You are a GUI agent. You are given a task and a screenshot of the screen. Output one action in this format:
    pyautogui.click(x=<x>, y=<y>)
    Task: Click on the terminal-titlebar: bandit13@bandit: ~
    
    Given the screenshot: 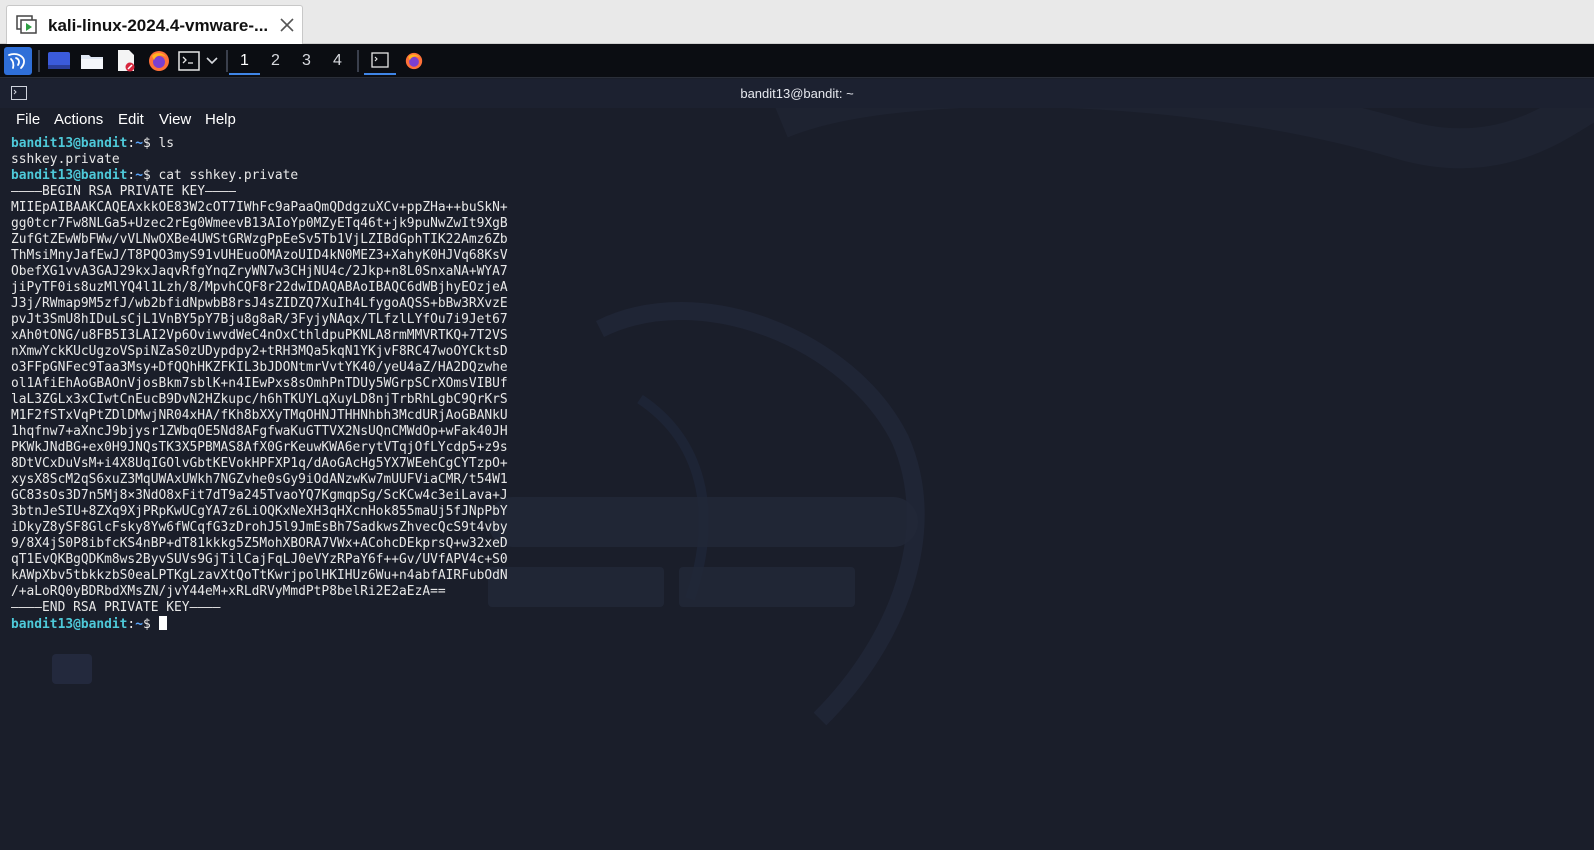 What is the action you would take?
    pyautogui.click(x=797, y=93)
    